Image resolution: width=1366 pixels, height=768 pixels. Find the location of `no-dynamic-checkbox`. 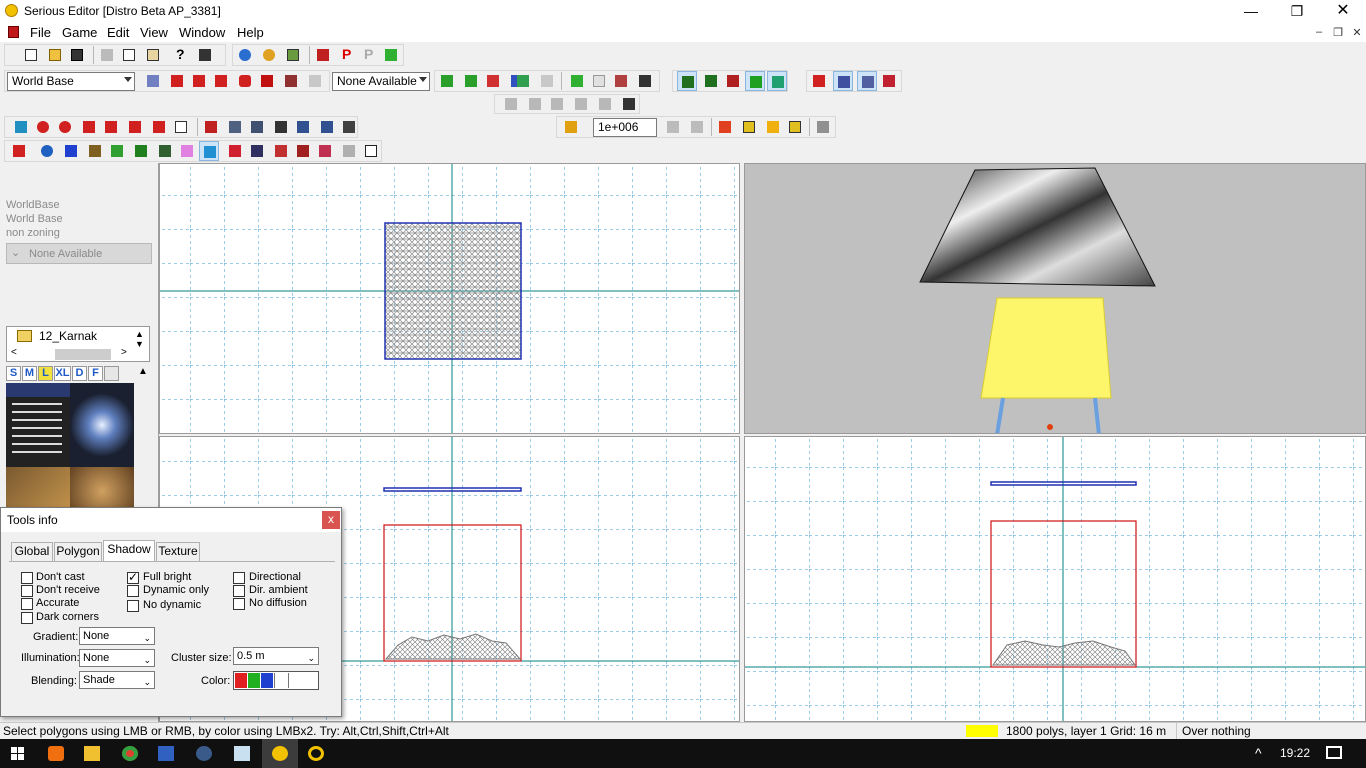

no-dynamic-checkbox is located at coordinates (133, 606).